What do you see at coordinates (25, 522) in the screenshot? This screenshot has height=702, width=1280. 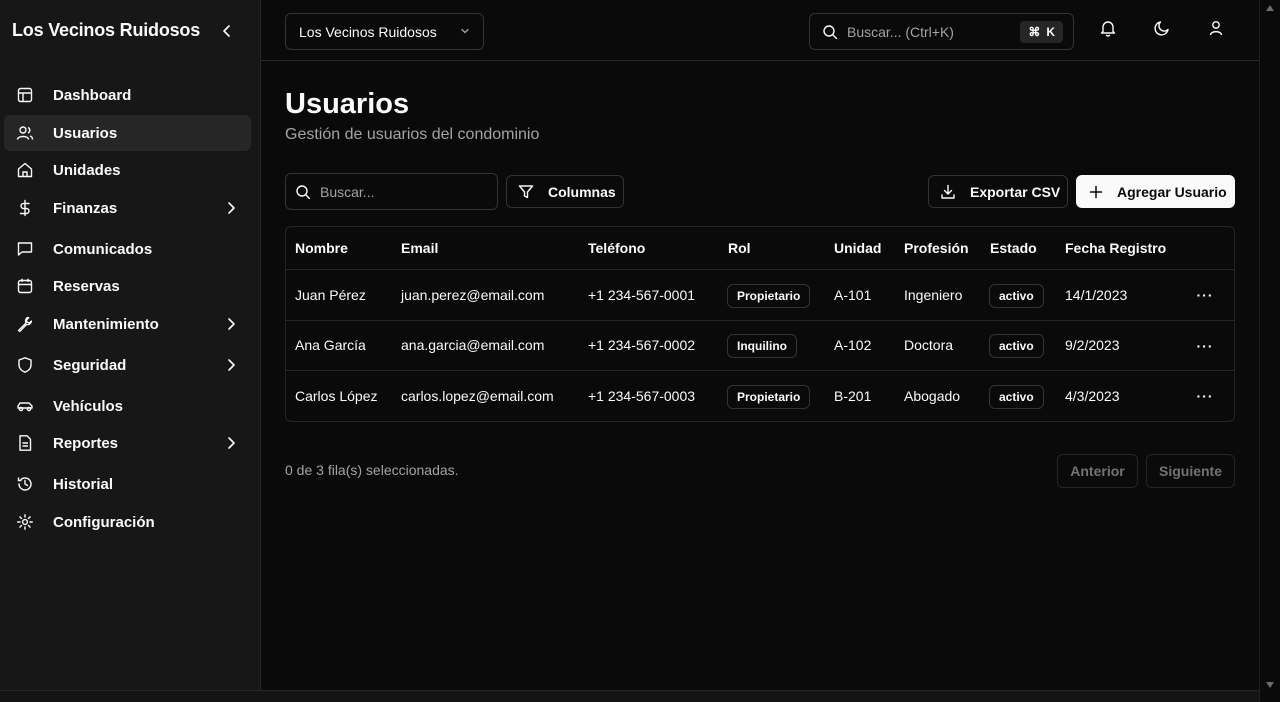 I see `gear-icon` at bounding box center [25, 522].